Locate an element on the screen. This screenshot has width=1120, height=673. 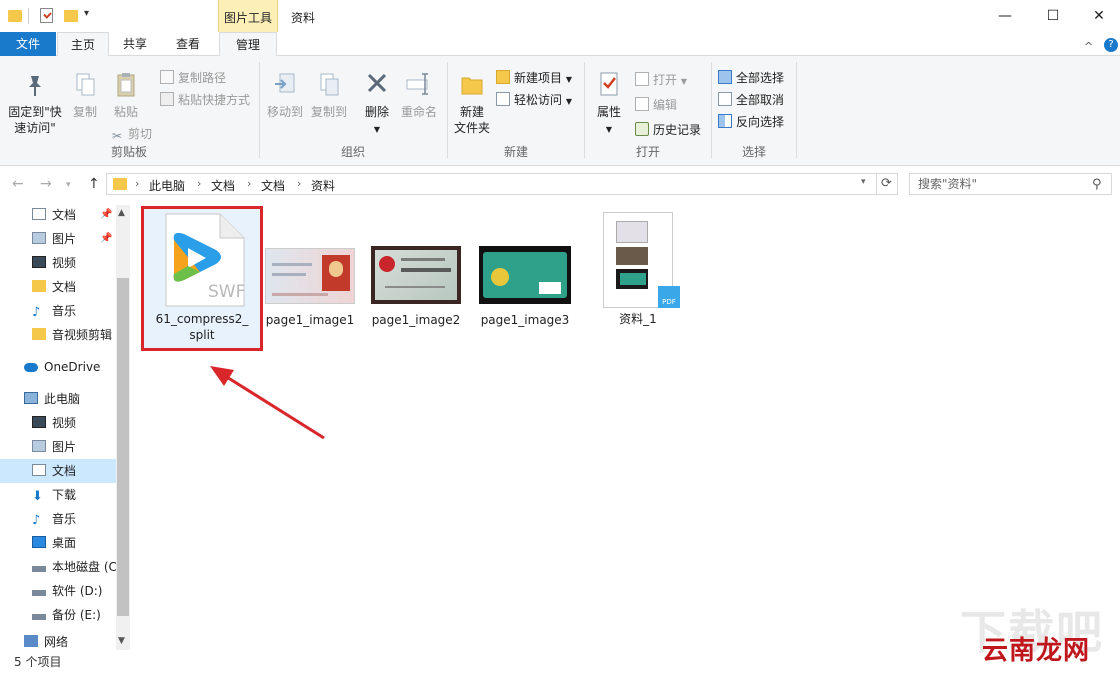
nav-item-drive-d: 软件 (D:) is located at coordinates (58, 591).